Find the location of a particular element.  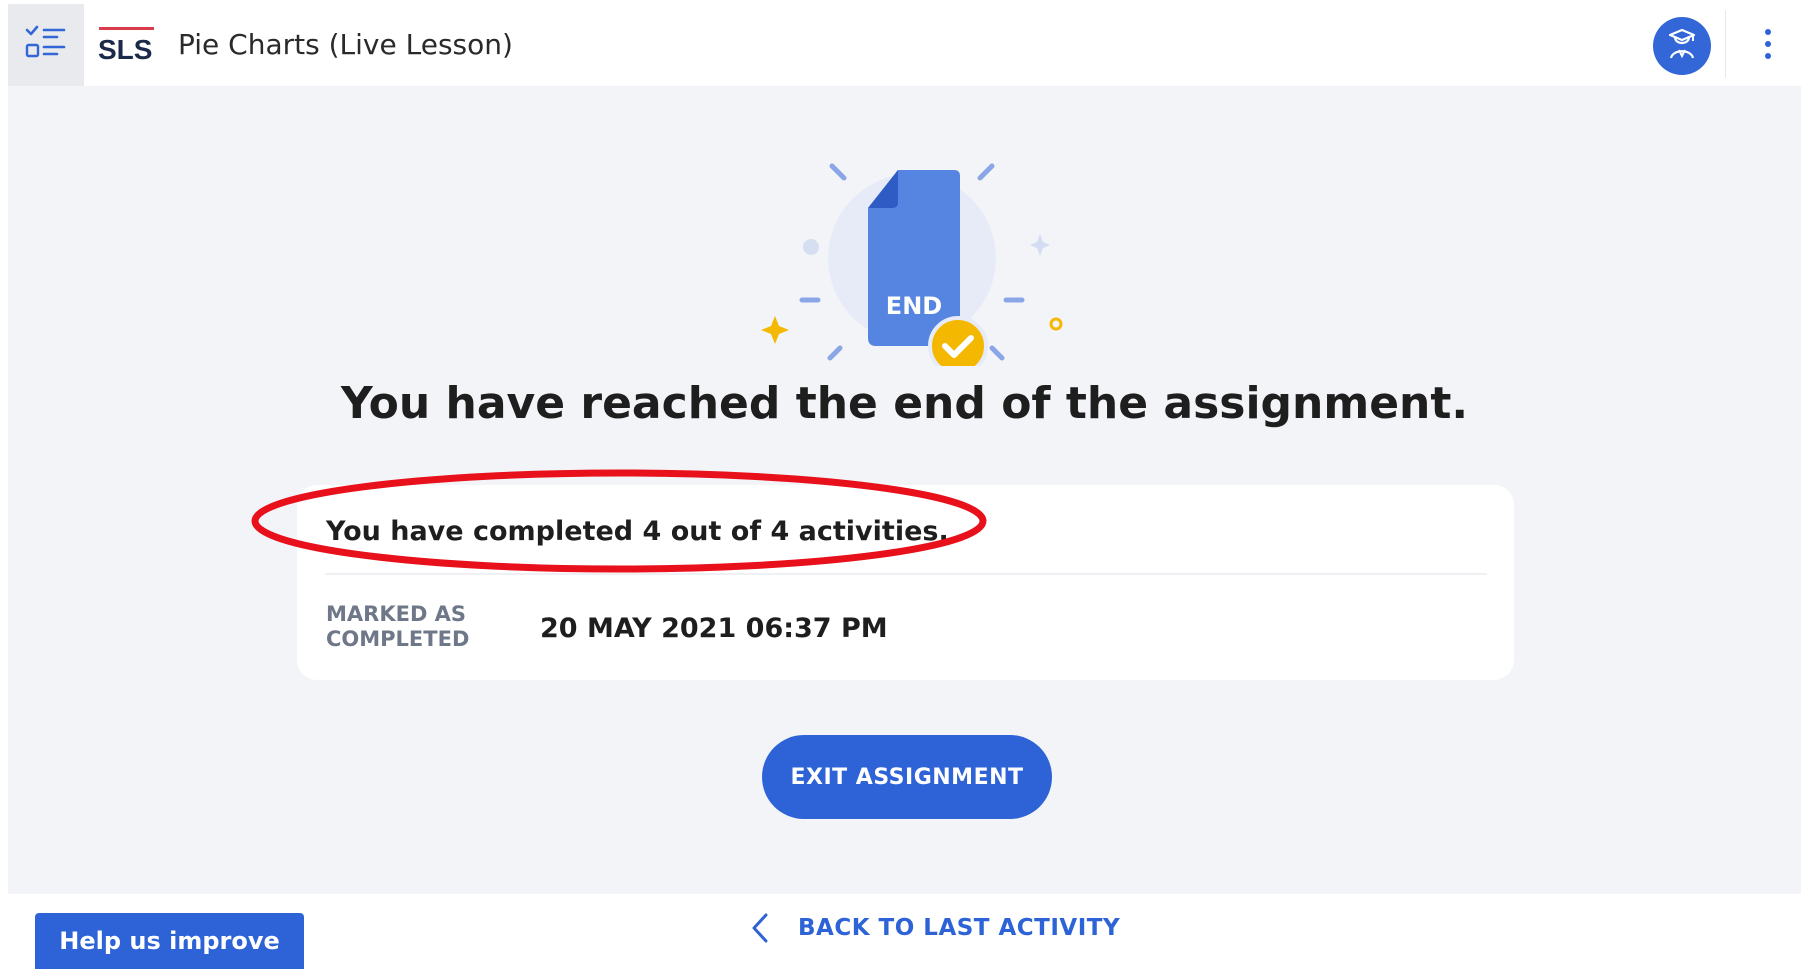

menu-toggle-button is located at coordinates (46, 45).